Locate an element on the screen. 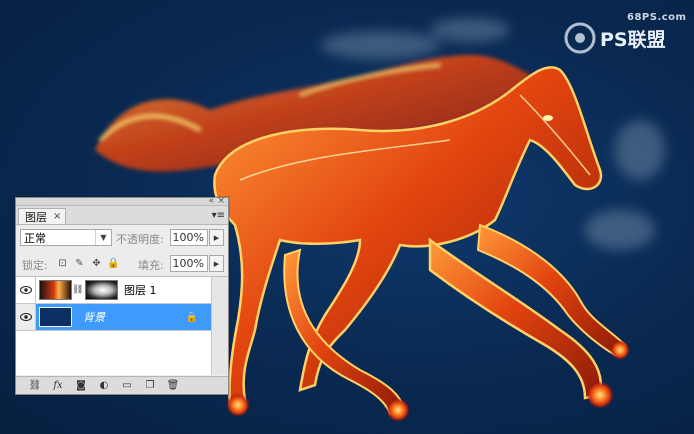 This screenshot has height=434, width=694. panel-menu-icon: ▾≡ is located at coordinates (218, 215).